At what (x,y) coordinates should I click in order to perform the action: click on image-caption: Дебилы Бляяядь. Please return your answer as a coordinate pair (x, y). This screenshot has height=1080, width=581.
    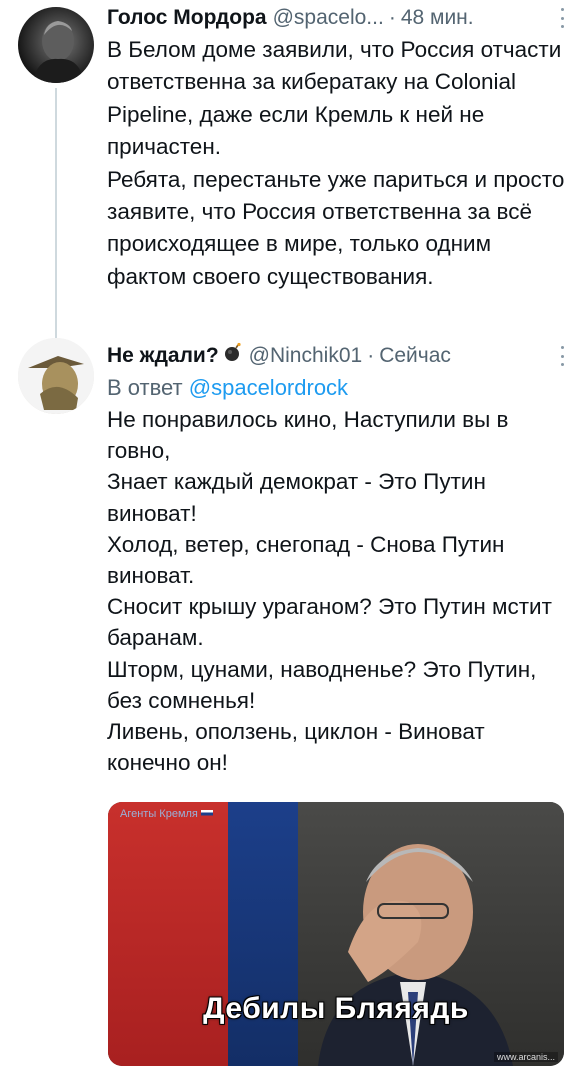
    Looking at the image, I should click on (336, 1008).